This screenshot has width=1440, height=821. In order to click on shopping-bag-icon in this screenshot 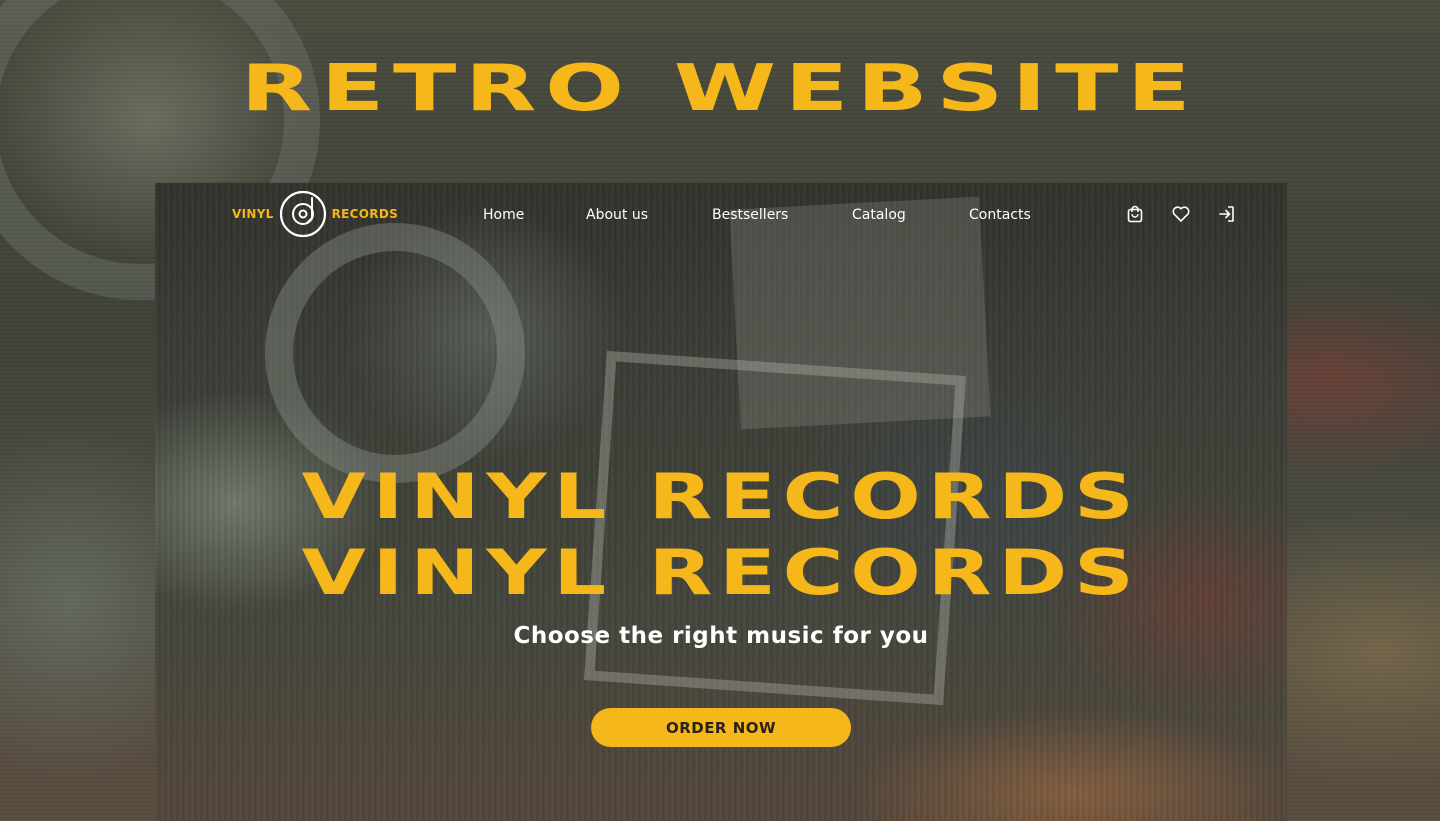, I will do `click(1135, 214)`.